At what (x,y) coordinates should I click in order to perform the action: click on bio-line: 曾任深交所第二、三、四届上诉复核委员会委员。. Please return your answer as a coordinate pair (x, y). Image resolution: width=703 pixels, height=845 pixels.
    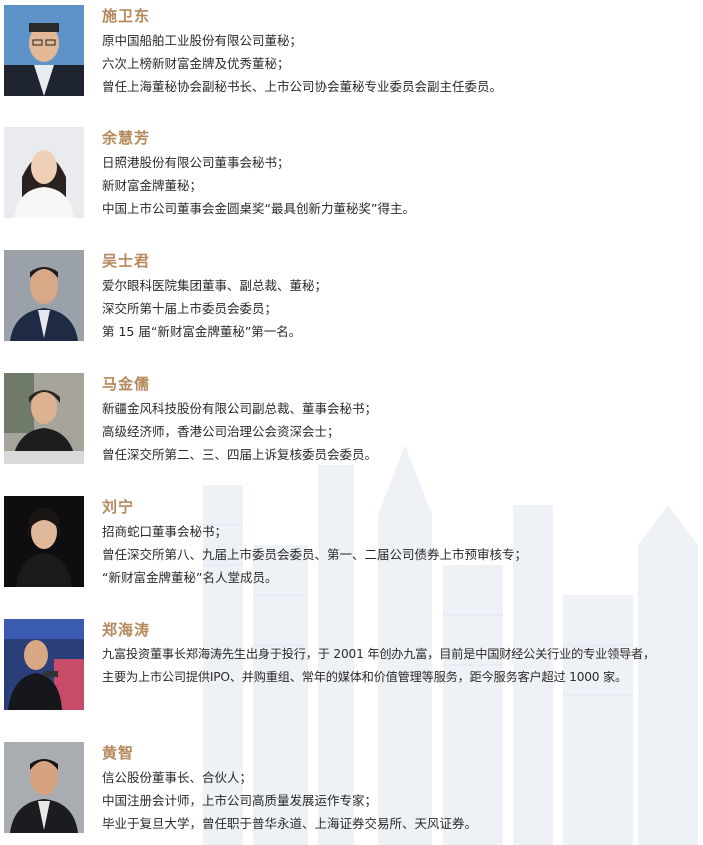
    Looking at the image, I should click on (240, 454).